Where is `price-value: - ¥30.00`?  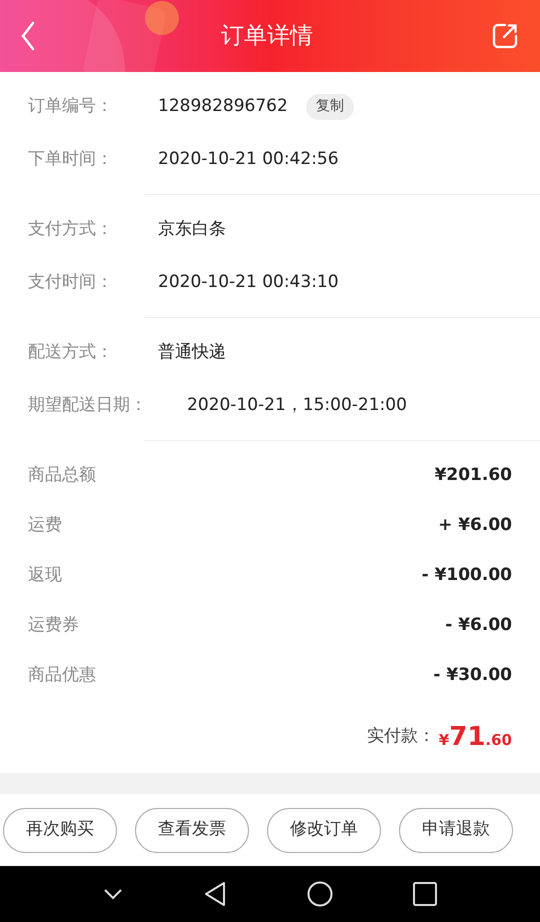
price-value: - ¥30.00 is located at coordinates (472, 676).